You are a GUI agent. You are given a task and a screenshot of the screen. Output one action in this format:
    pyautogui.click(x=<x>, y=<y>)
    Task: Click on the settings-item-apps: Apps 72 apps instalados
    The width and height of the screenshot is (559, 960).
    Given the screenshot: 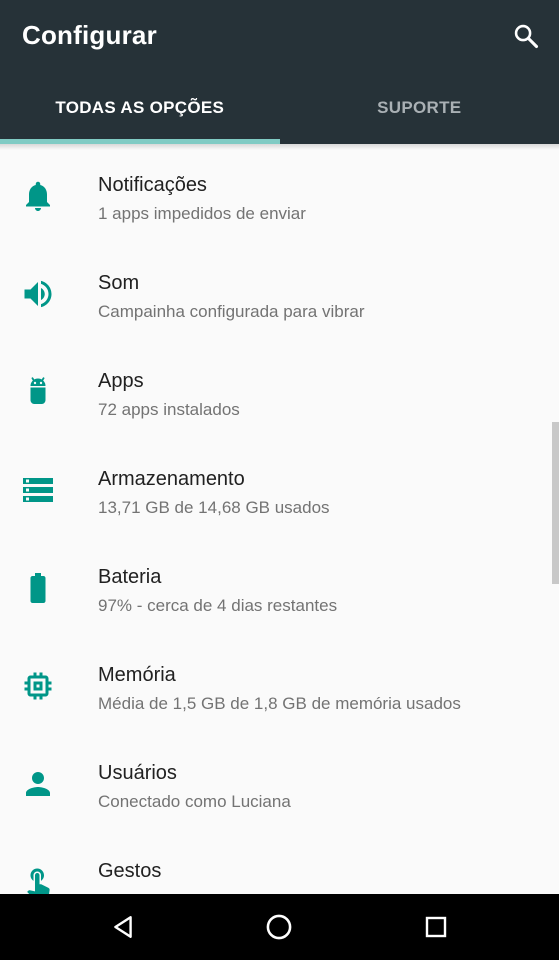 What is the action you would take?
    pyautogui.click(x=279, y=395)
    